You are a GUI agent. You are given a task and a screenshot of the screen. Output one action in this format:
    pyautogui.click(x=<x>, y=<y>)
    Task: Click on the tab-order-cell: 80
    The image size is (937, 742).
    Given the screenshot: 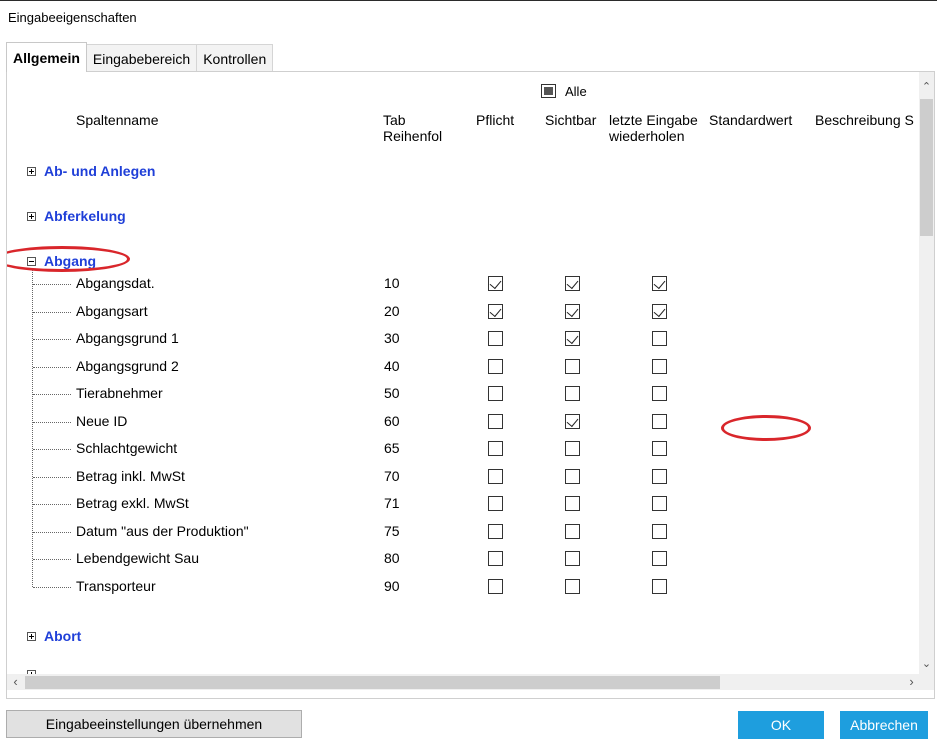 What is the action you would take?
    pyautogui.click(x=392, y=558)
    